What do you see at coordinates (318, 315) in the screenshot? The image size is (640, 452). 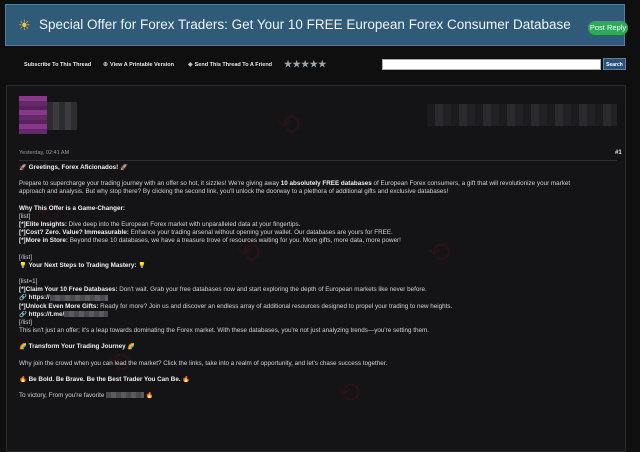 I see `telegram-link: 🔗 https://t.me/` at bounding box center [318, 315].